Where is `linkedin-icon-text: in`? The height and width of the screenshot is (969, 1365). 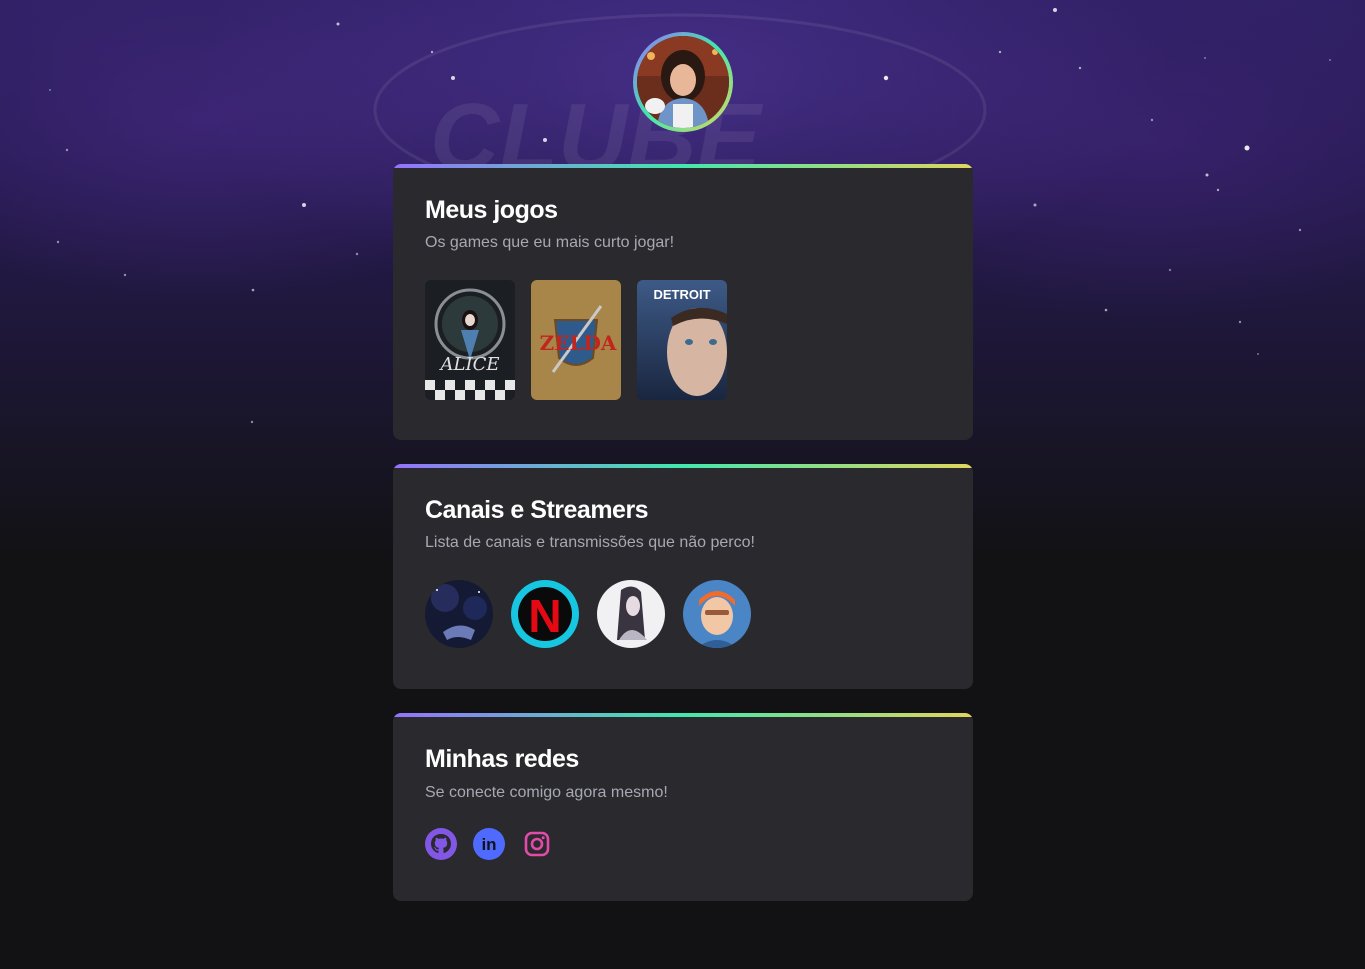
linkedin-icon-text: in is located at coordinates (488, 844).